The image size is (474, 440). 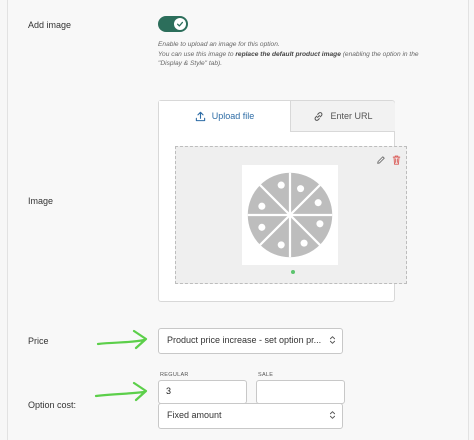 I want to click on cost-type-value: Fixed amount, so click(x=194, y=415).